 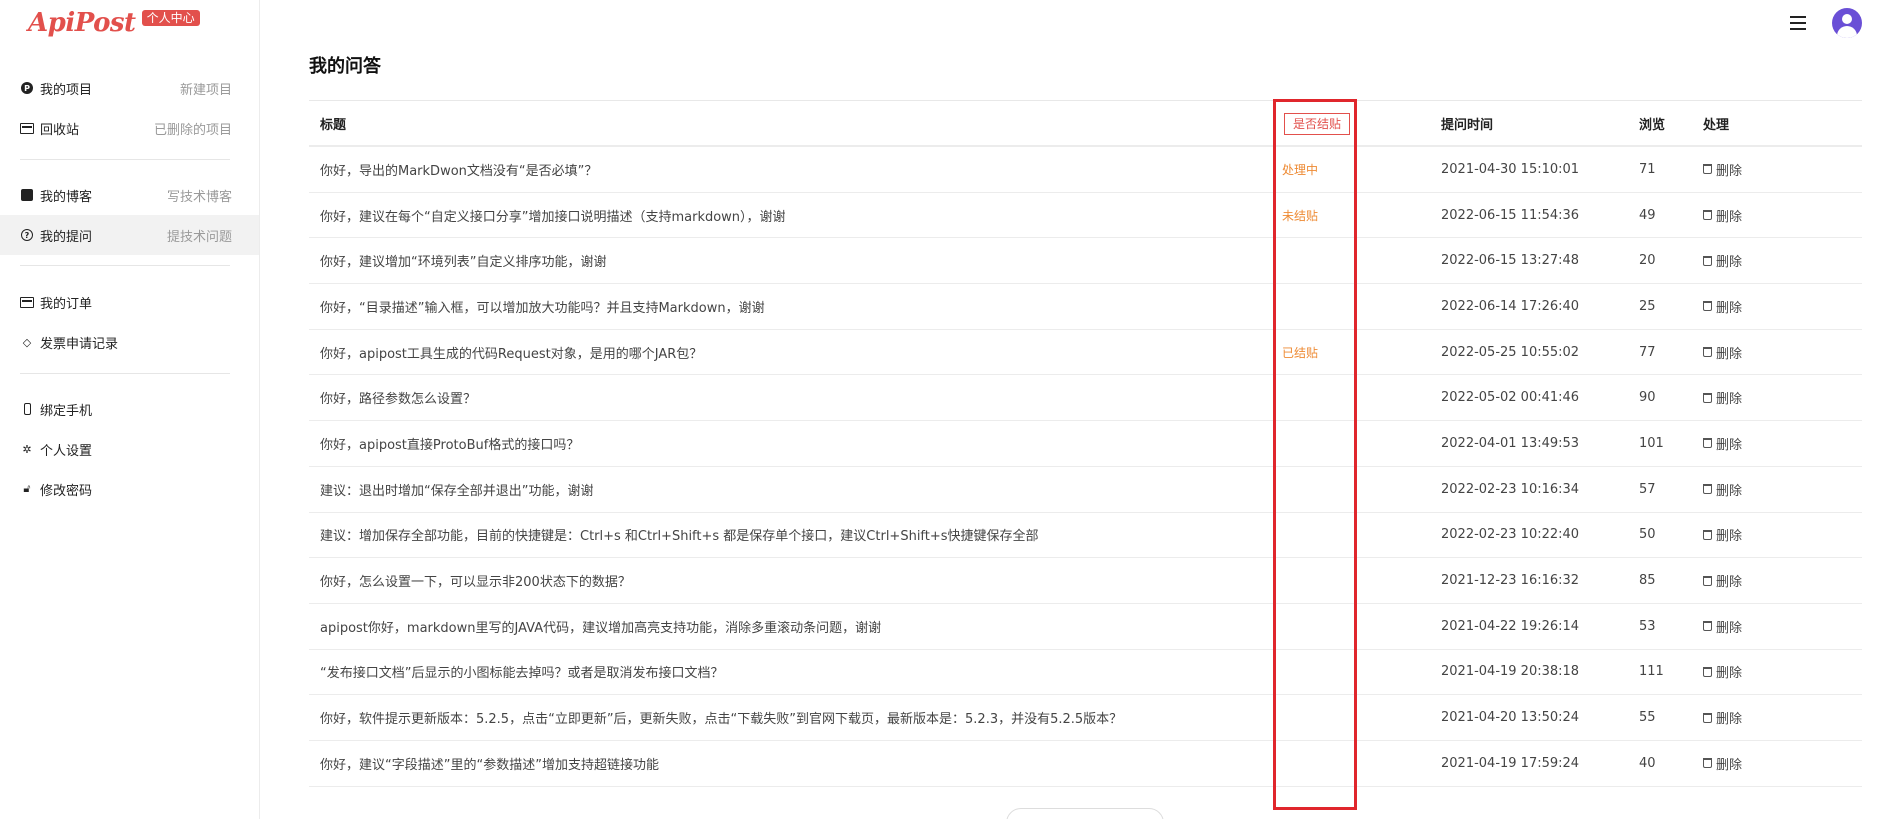 I want to click on view-count: 40, so click(x=1647, y=763).